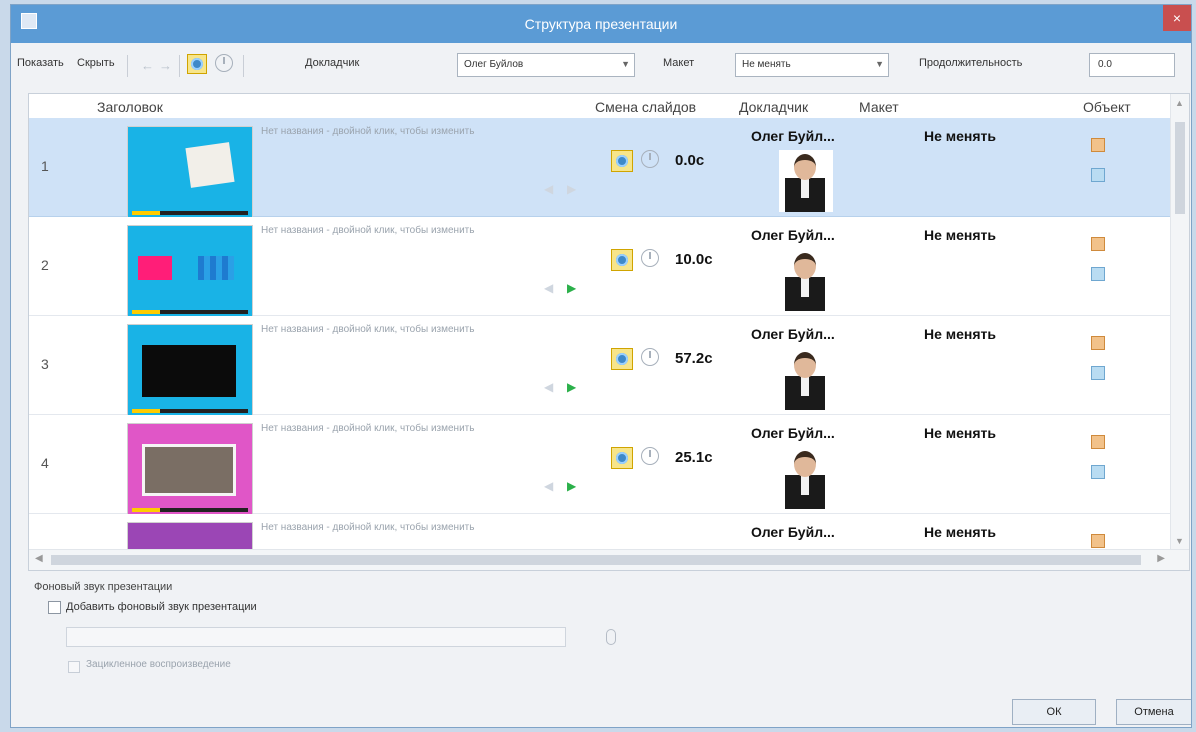 This screenshot has width=1196, height=732. What do you see at coordinates (130, 107) in the screenshot?
I see `header-title: Заголовок` at bounding box center [130, 107].